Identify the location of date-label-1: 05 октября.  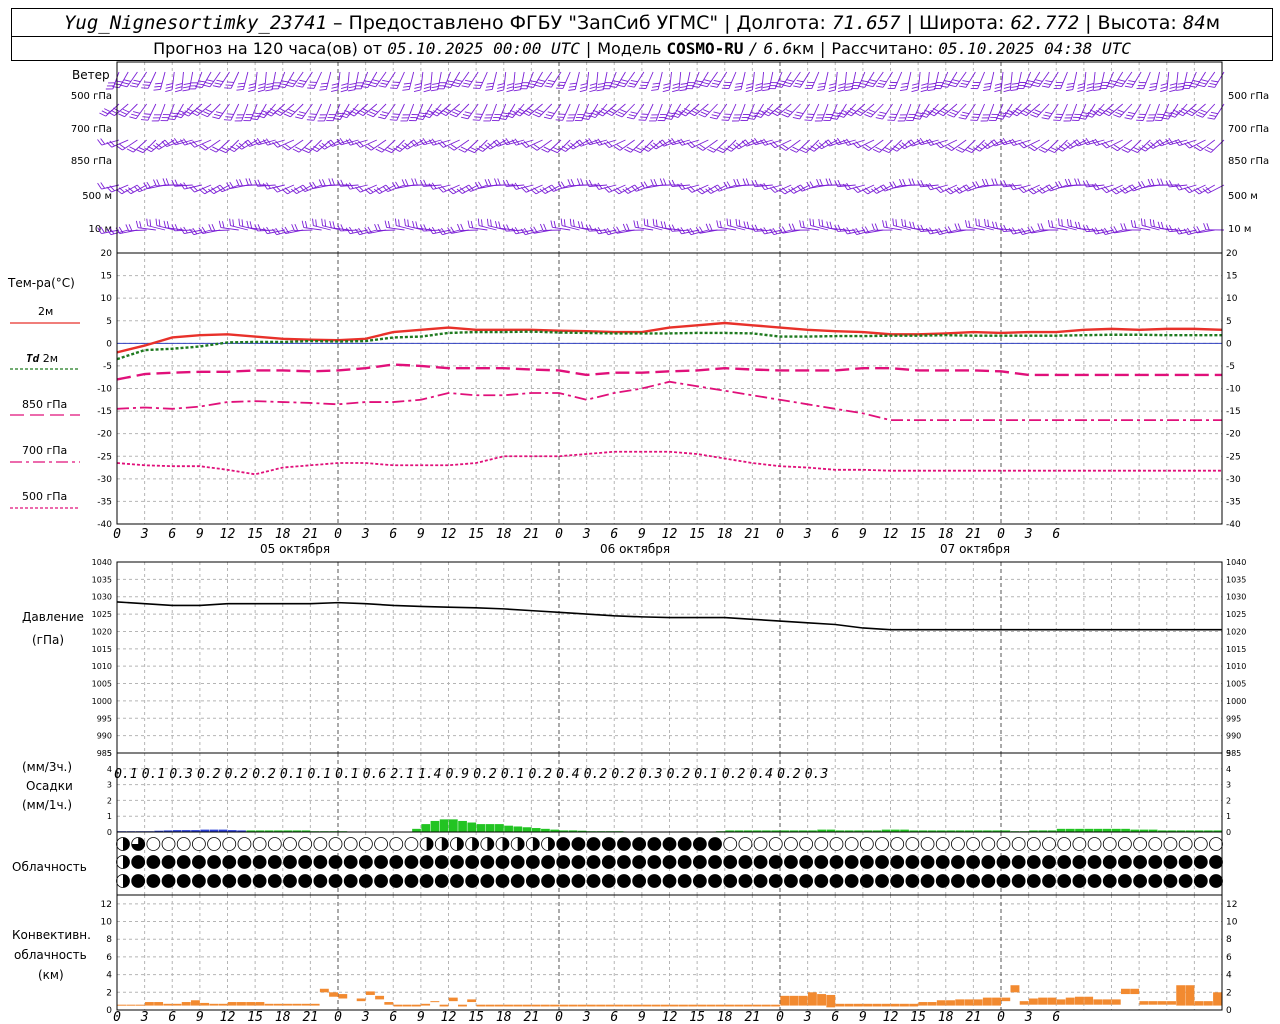
(295, 549).